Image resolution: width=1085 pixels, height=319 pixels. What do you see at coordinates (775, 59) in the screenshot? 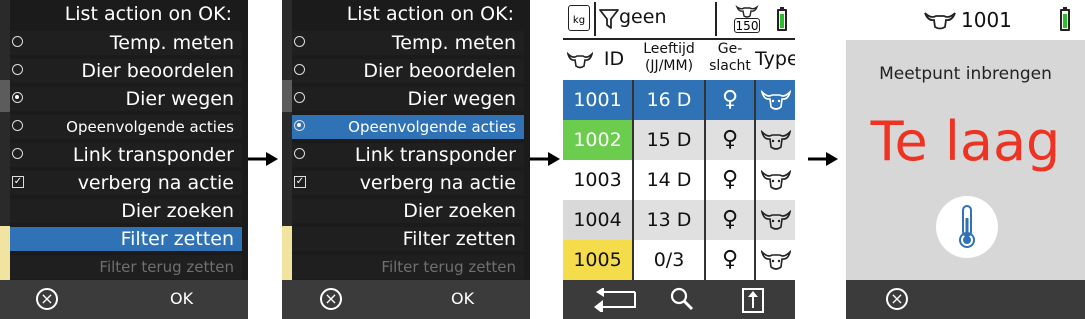
I see `column-header-type: Type` at bounding box center [775, 59].